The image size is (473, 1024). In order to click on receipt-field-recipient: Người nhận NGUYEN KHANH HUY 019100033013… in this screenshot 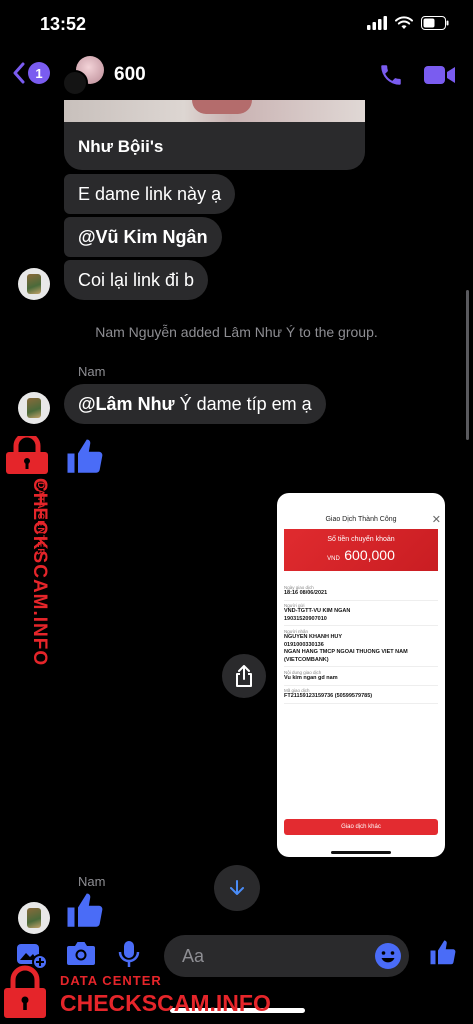, I will do `click(361, 648)`.